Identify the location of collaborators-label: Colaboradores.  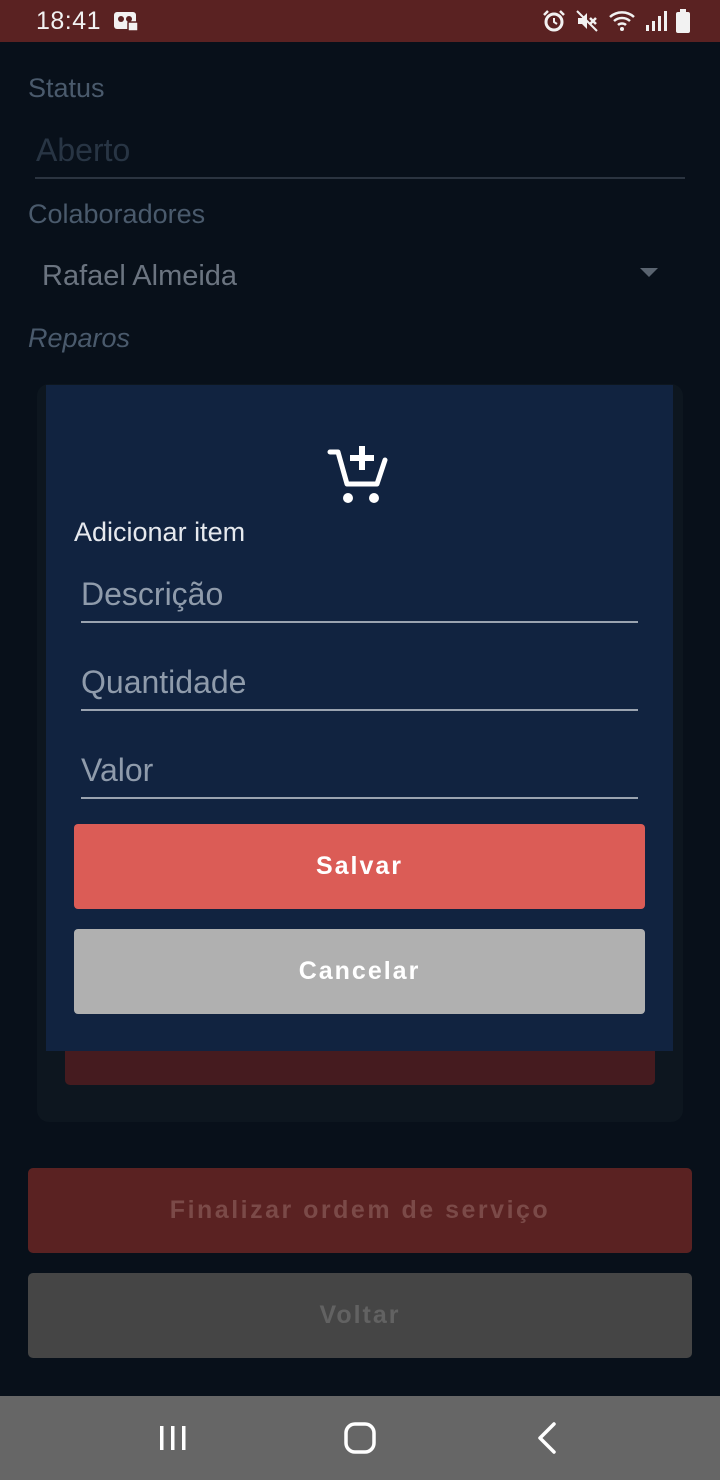
(117, 214).